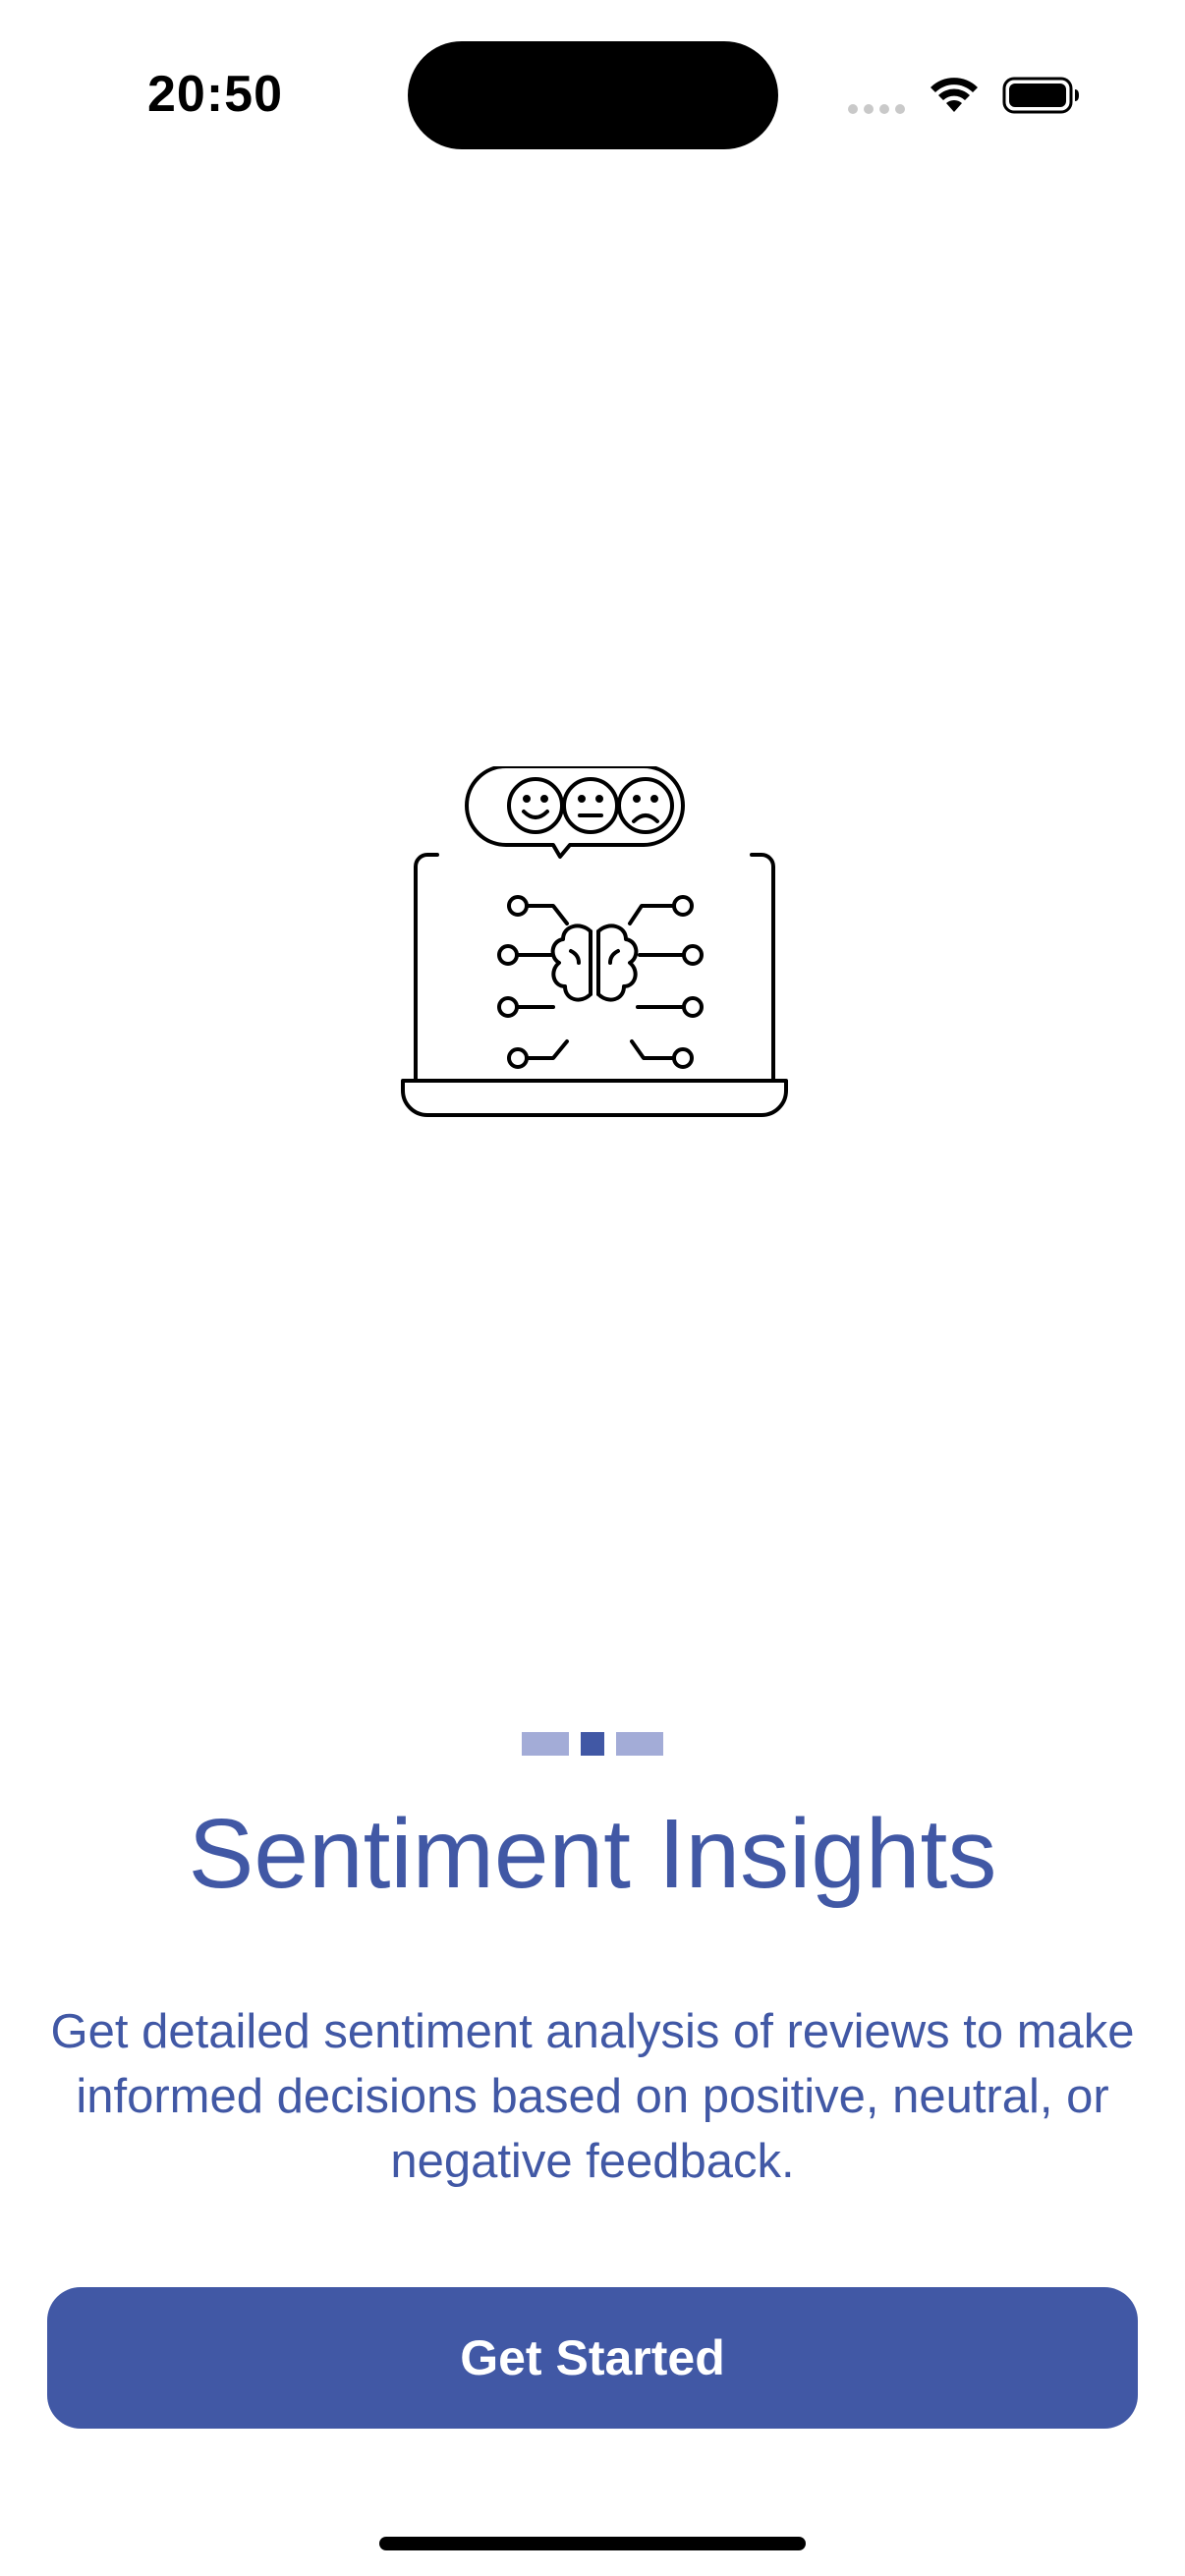 This screenshot has width=1185, height=2576. What do you see at coordinates (215, 94) in the screenshot?
I see `status-time: 20:50` at bounding box center [215, 94].